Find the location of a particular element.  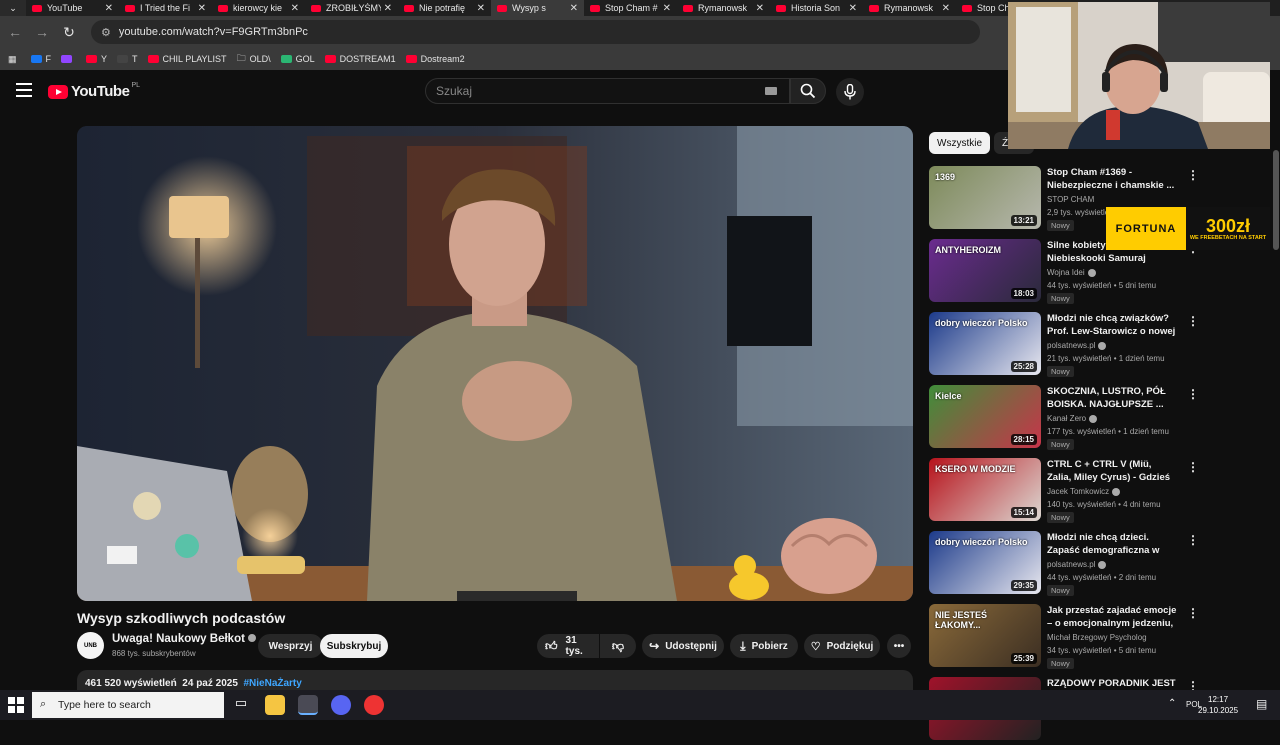

browser-tab: YouTube ✕ is located at coordinates (72, 8).